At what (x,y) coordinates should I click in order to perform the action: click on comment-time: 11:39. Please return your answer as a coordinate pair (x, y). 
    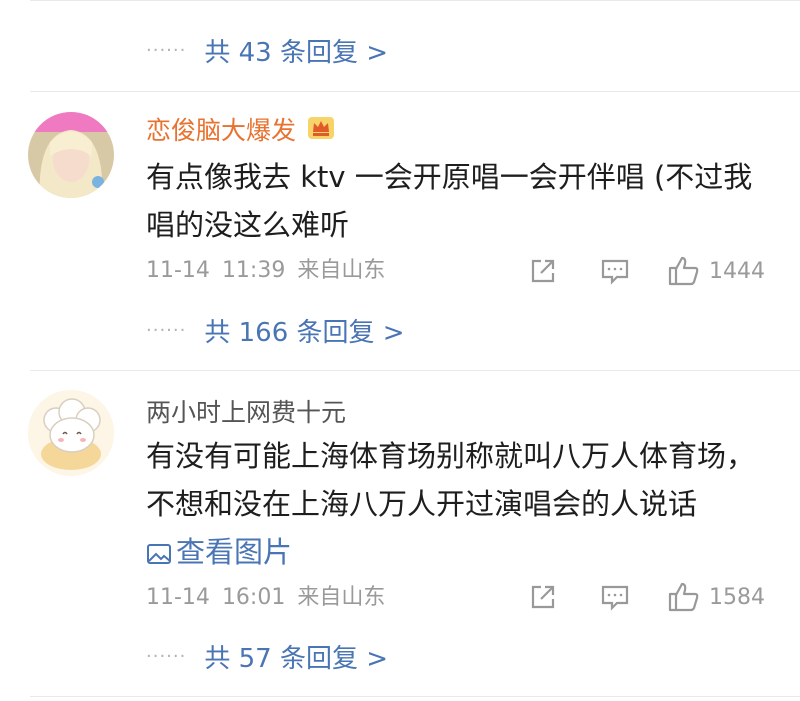
    Looking at the image, I should click on (253, 270).